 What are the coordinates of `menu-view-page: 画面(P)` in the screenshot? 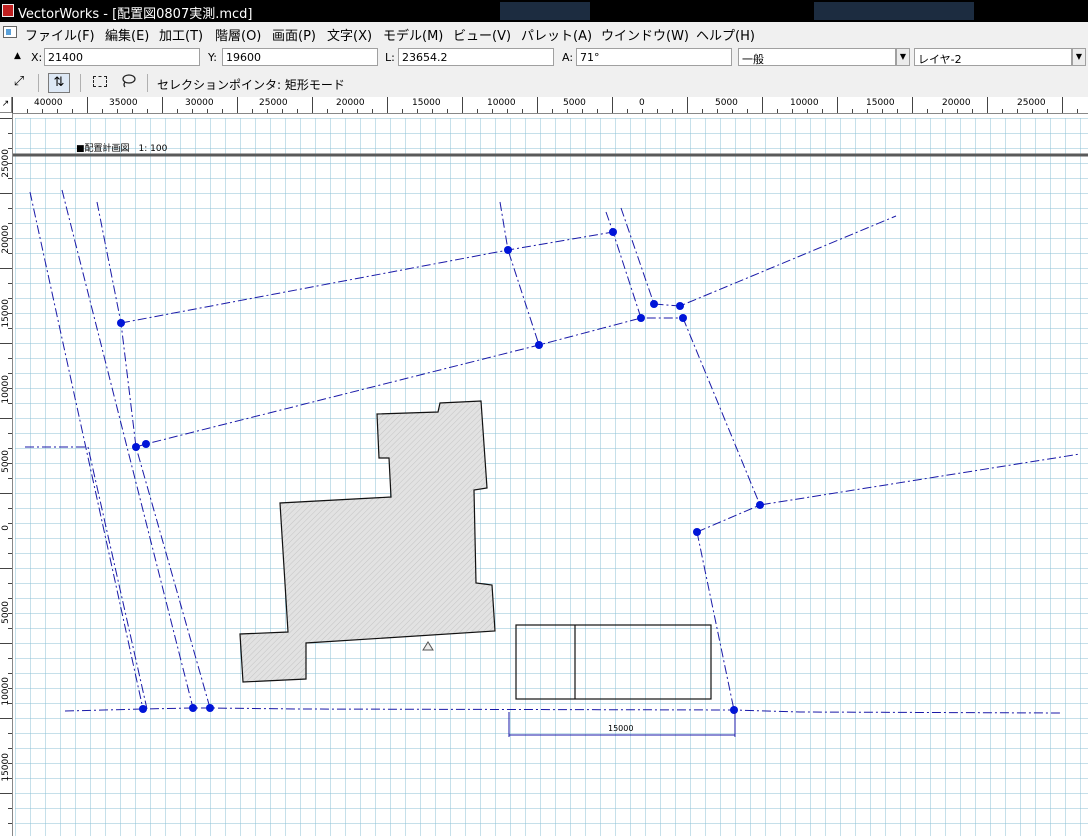 It's located at (294, 34).